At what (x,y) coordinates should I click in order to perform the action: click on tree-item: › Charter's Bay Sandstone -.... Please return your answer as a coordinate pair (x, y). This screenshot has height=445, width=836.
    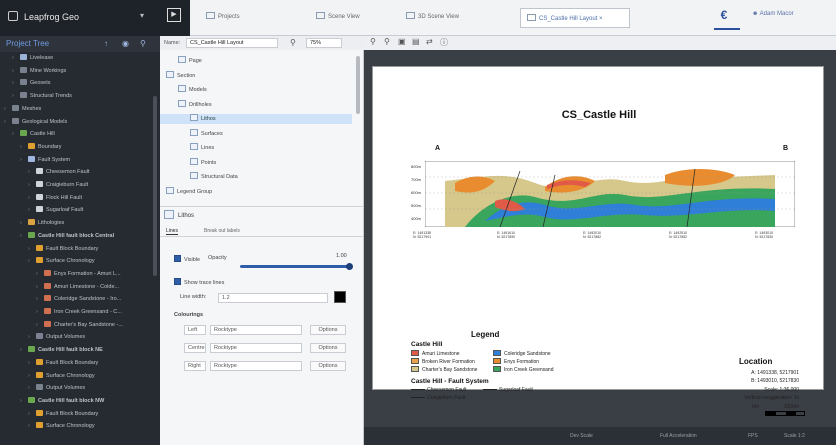
    Looking at the image, I should click on (61, 325).